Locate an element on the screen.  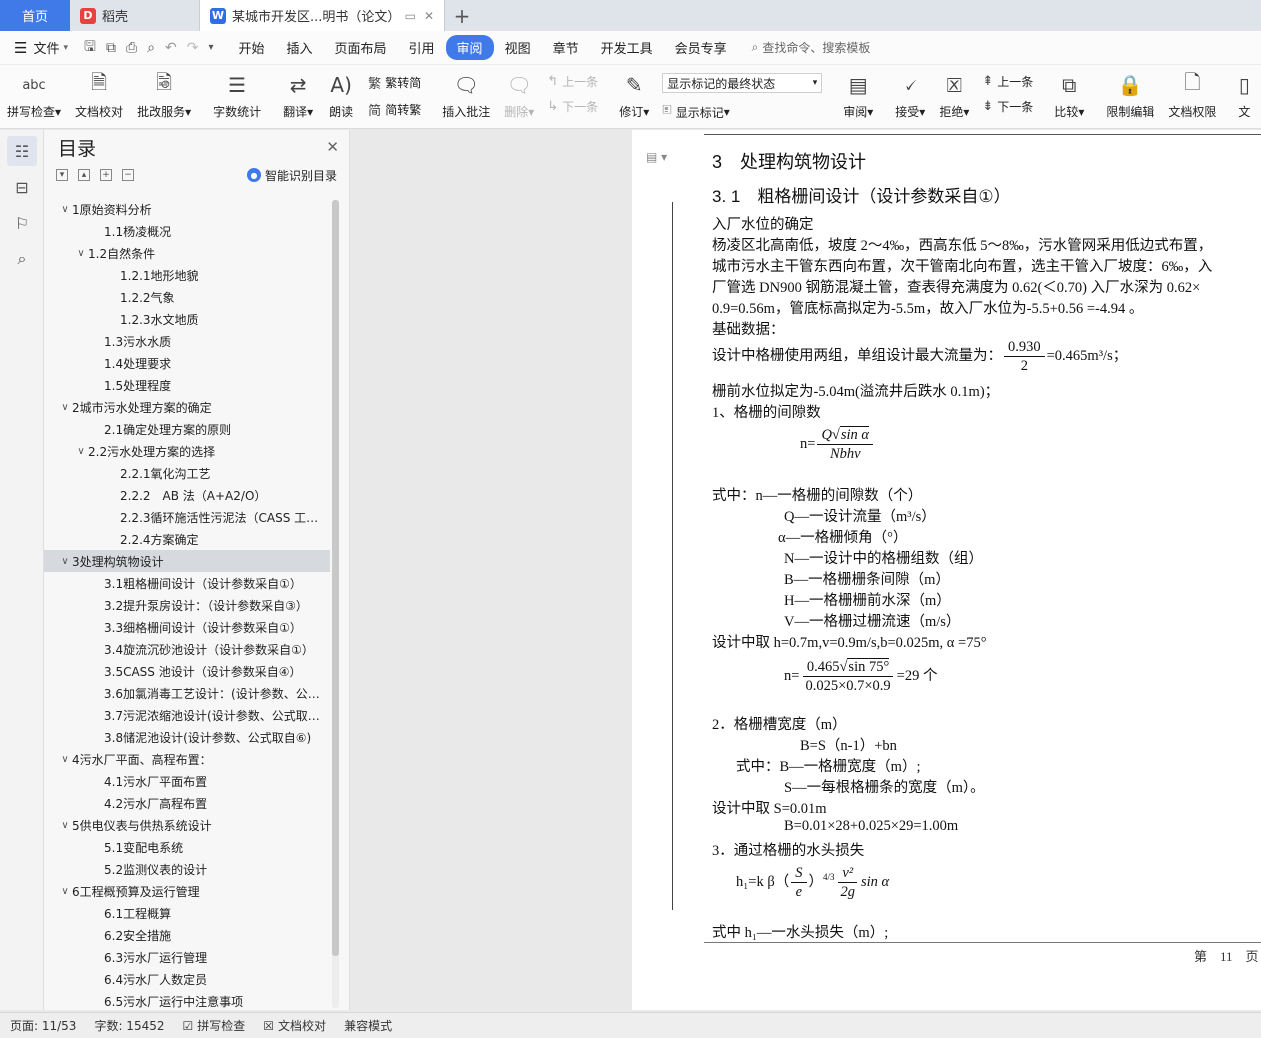
status-doc-check: ☒ 文档校对 is located at coordinates (294, 1025).